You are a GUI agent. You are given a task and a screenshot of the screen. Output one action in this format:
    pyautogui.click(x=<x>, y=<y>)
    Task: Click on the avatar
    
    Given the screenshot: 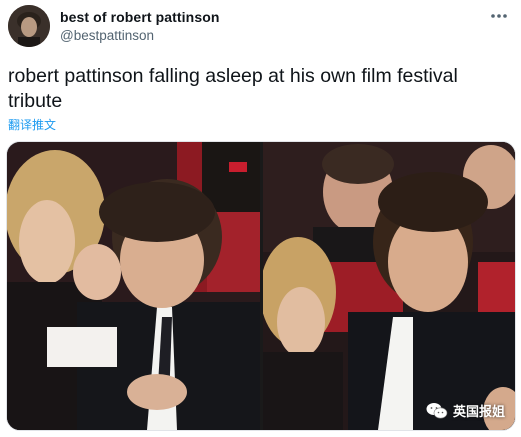 What is the action you would take?
    pyautogui.click(x=29, y=26)
    